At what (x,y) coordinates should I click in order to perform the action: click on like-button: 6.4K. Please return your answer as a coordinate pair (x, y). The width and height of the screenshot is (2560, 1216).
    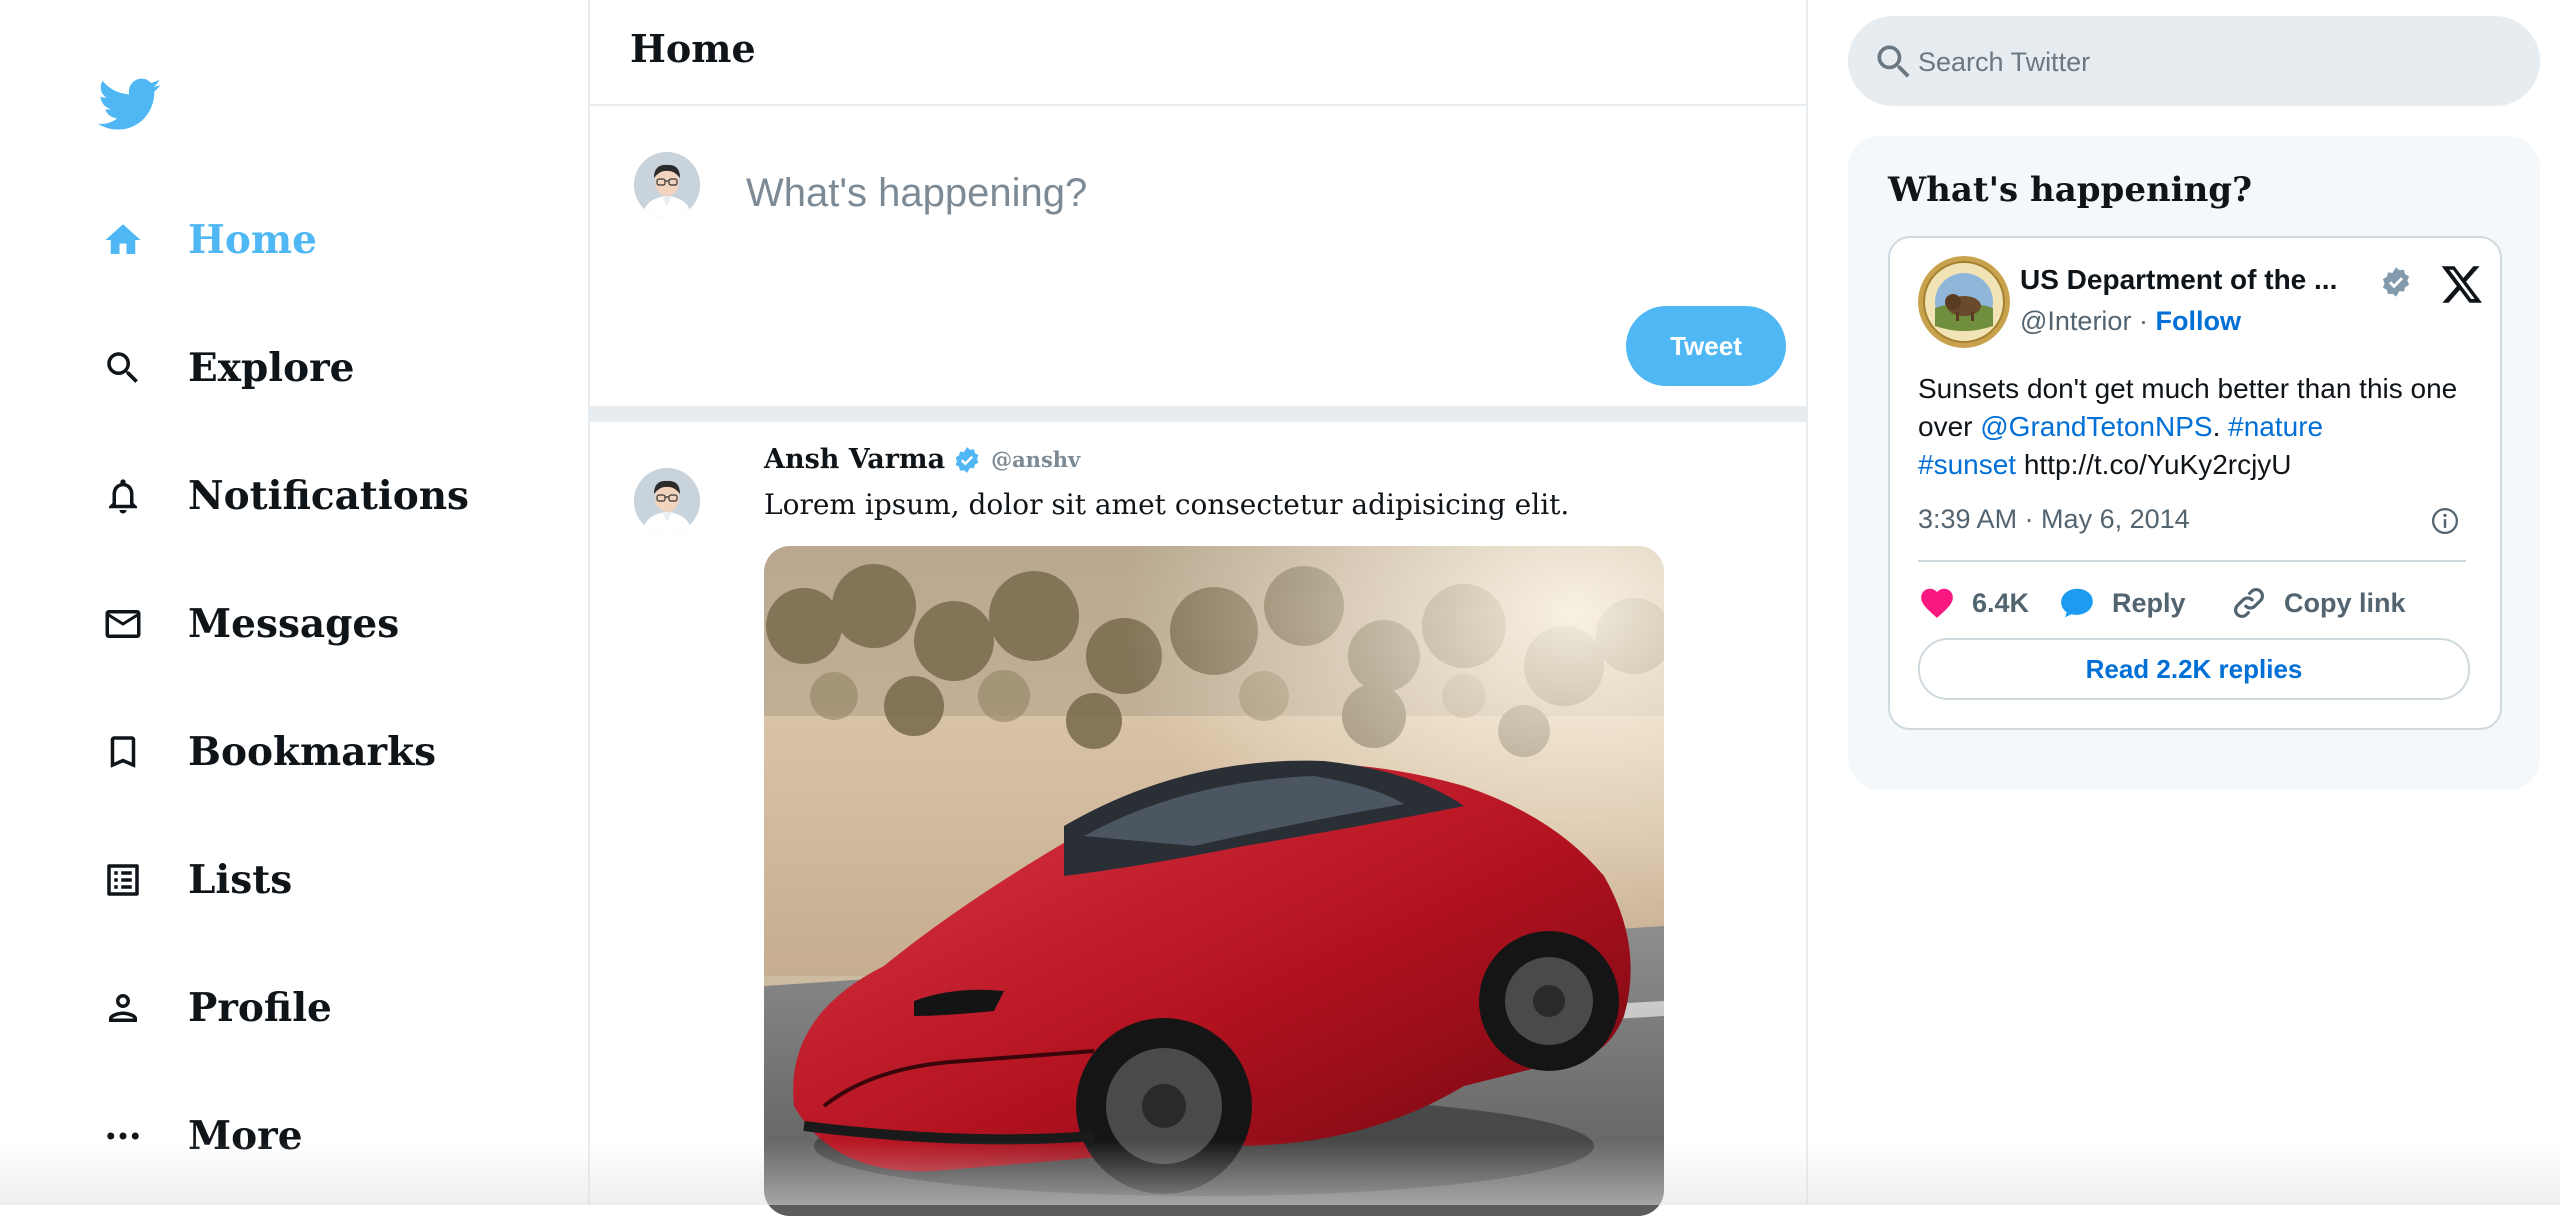
    Looking at the image, I should click on (1973, 603).